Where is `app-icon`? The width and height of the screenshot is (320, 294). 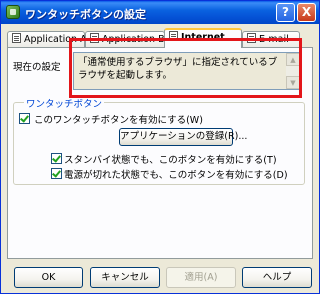 app-icon is located at coordinates (13, 12).